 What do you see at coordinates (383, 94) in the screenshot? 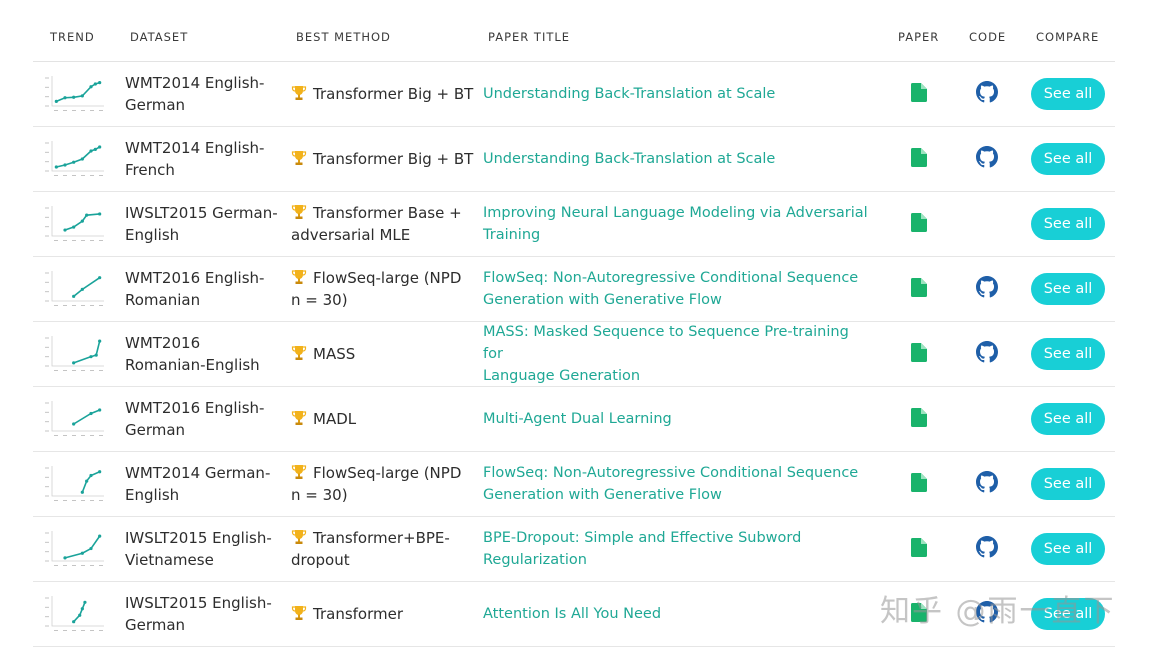
I see `best-method: Transformer Big + BT` at bounding box center [383, 94].